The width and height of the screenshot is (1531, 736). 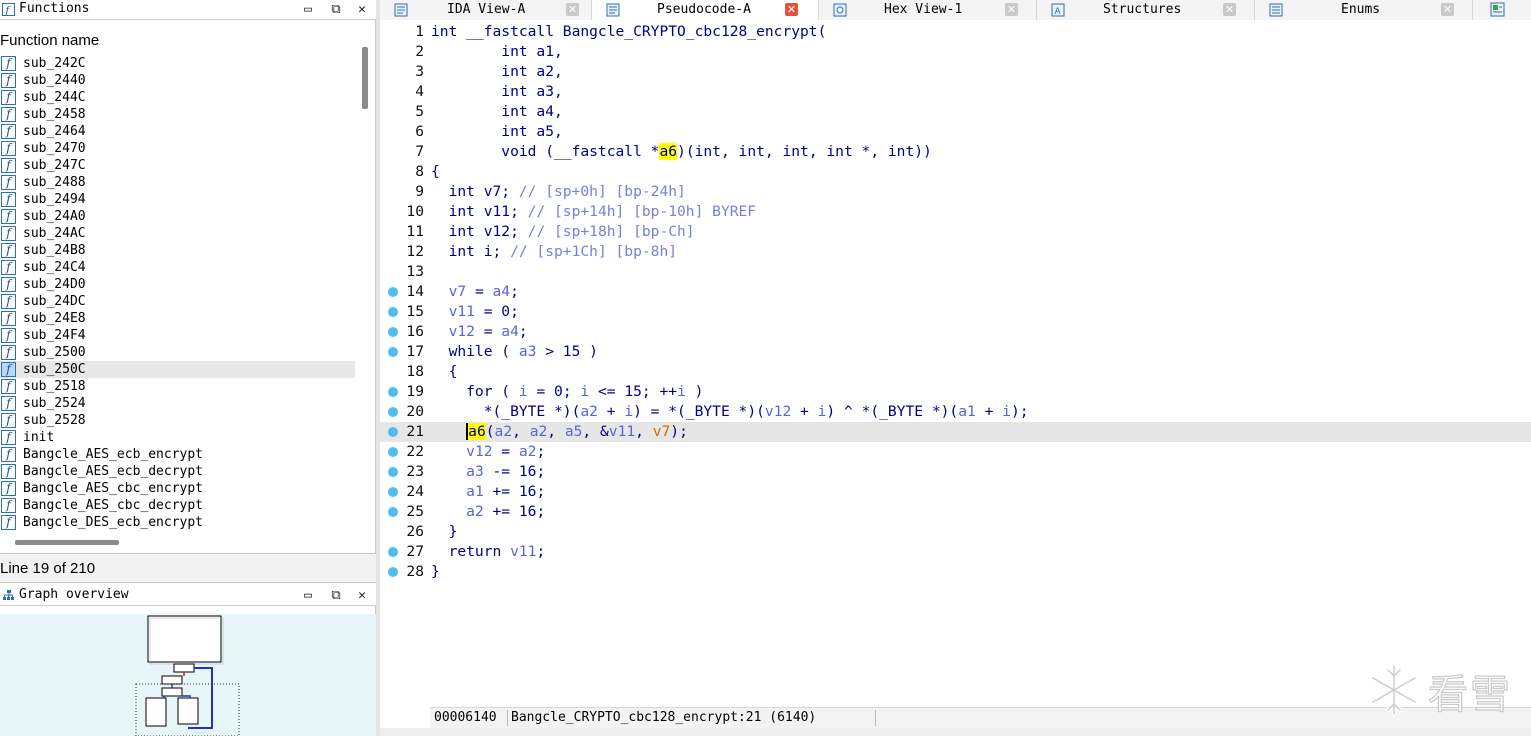 What do you see at coordinates (497, 92) in the screenshot?
I see `code-text: int a3,` at bounding box center [497, 92].